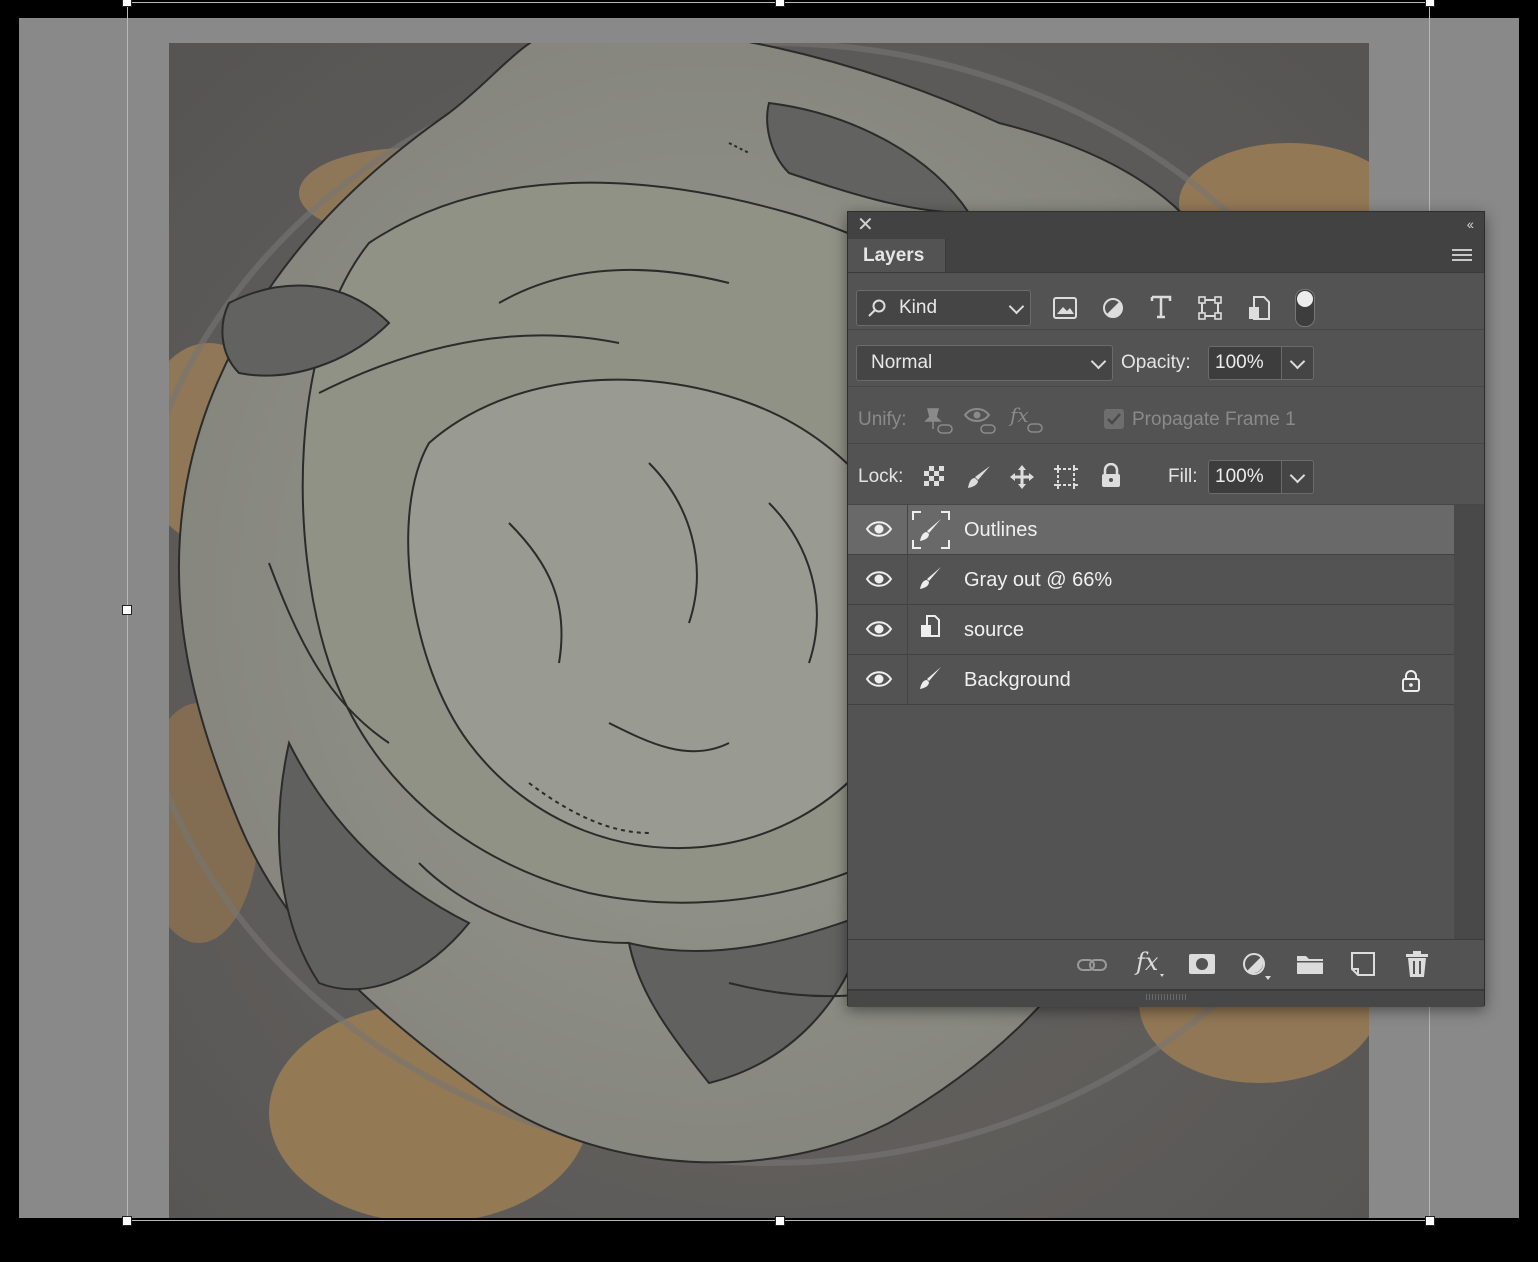 Image resolution: width=1538 pixels, height=1262 pixels. I want to click on add-mask-icon, so click(1202, 964).